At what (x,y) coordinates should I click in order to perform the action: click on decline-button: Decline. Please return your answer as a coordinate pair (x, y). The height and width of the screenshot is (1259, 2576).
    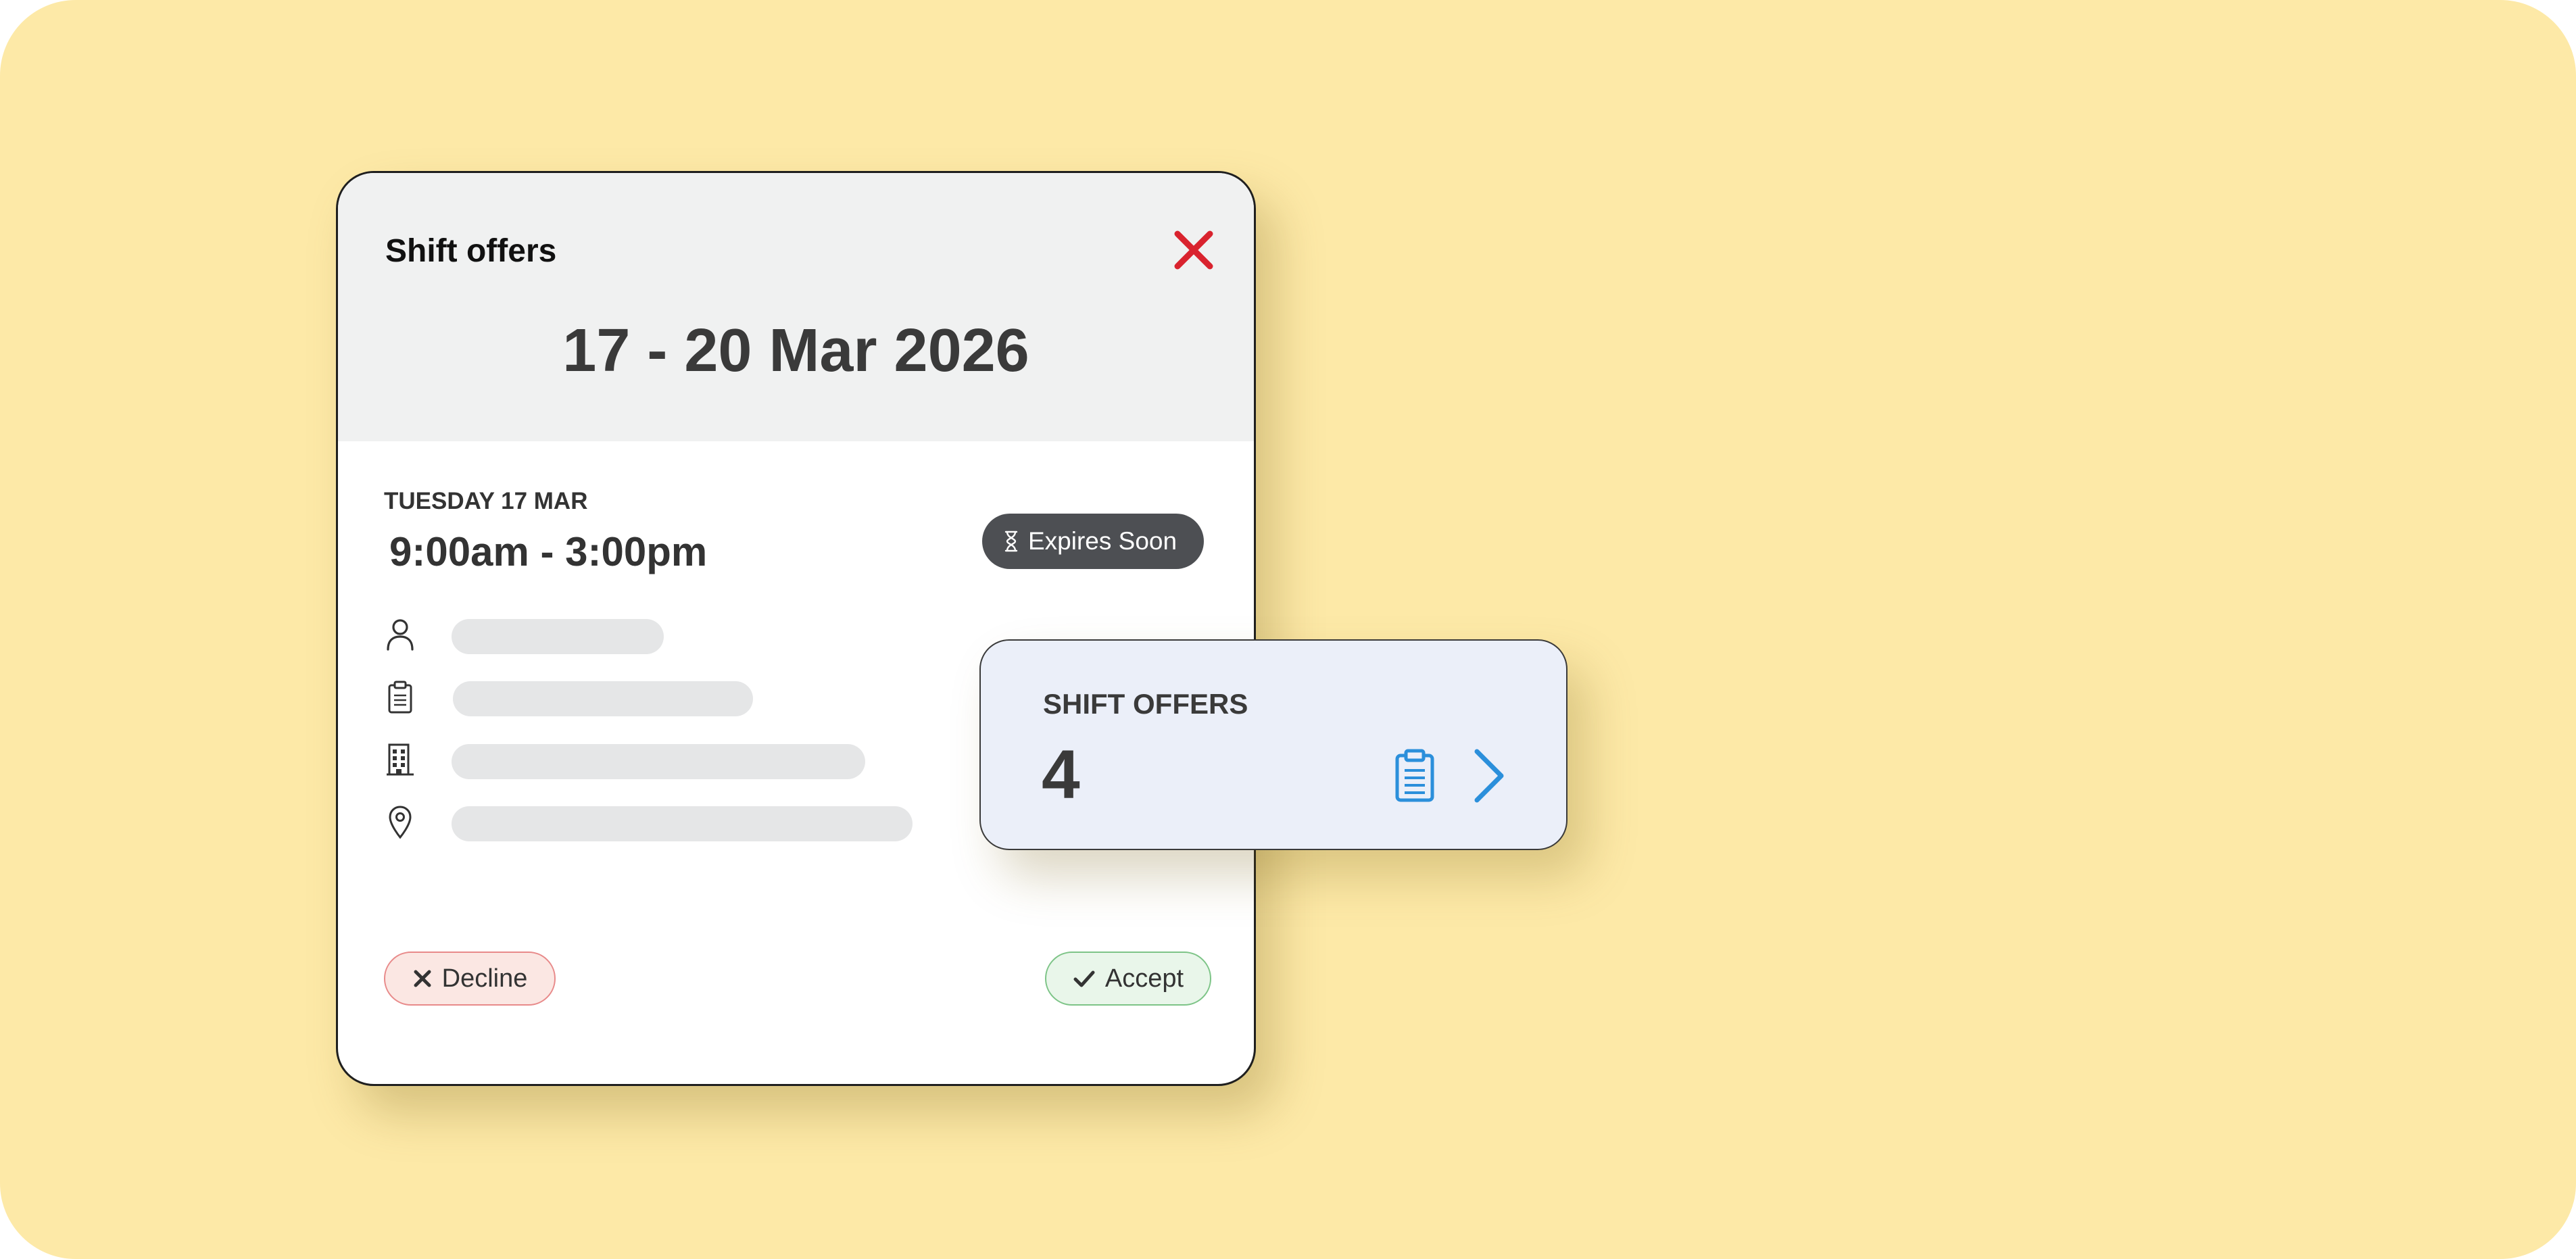
    Looking at the image, I should click on (470, 979).